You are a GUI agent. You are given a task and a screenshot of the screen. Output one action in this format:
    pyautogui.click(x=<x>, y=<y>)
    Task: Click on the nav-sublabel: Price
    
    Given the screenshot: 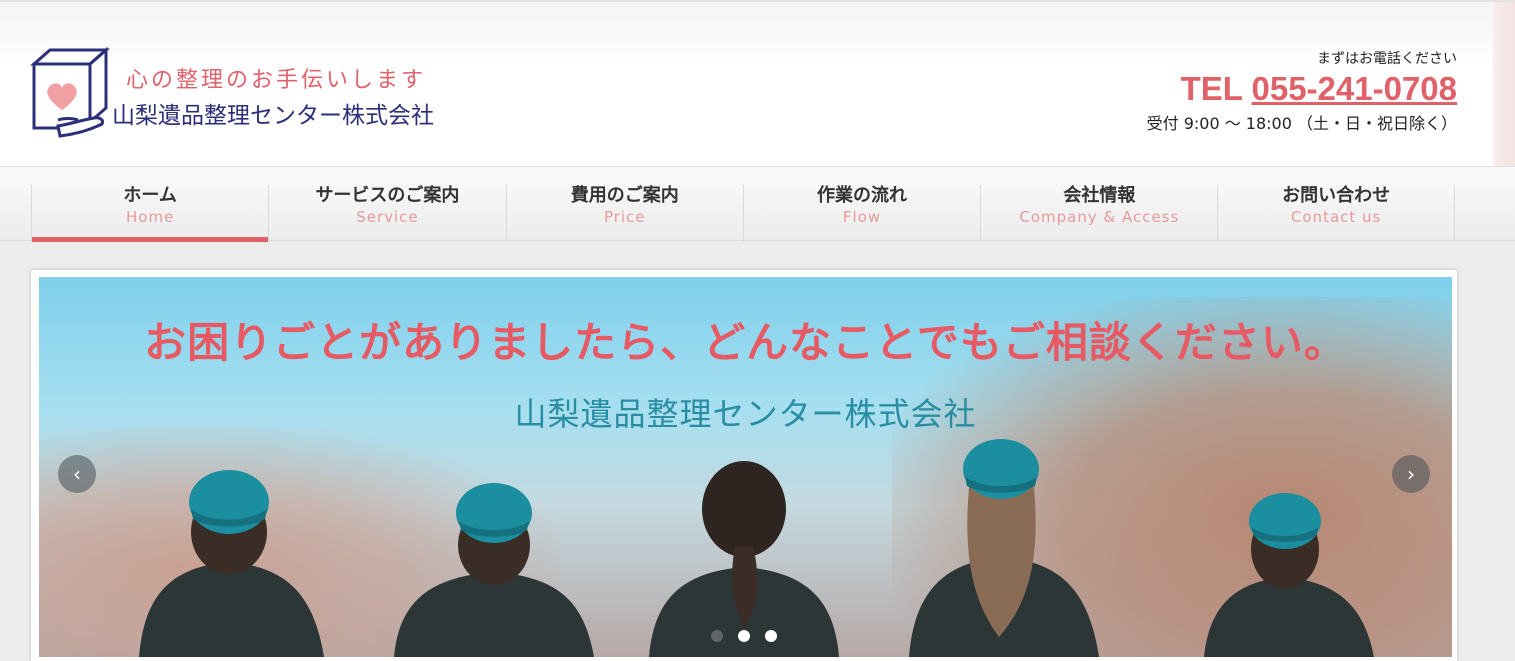 What is the action you would take?
    pyautogui.click(x=624, y=217)
    